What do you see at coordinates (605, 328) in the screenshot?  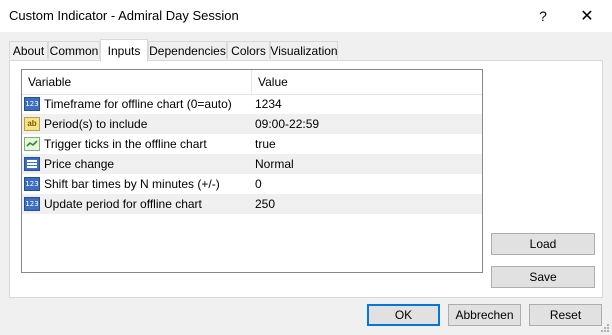 I see `resize-grip-icon` at bounding box center [605, 328].